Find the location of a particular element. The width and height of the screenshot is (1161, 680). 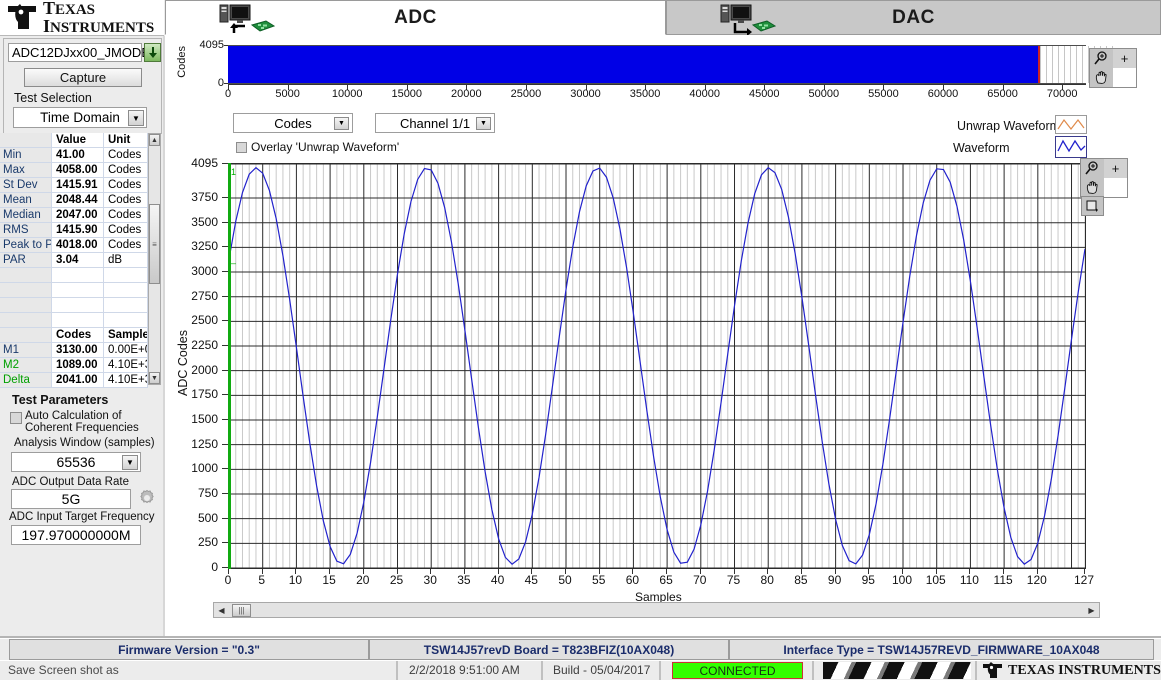

table-row: Median 2047.00 Codes is located at coordinates (74, 215).